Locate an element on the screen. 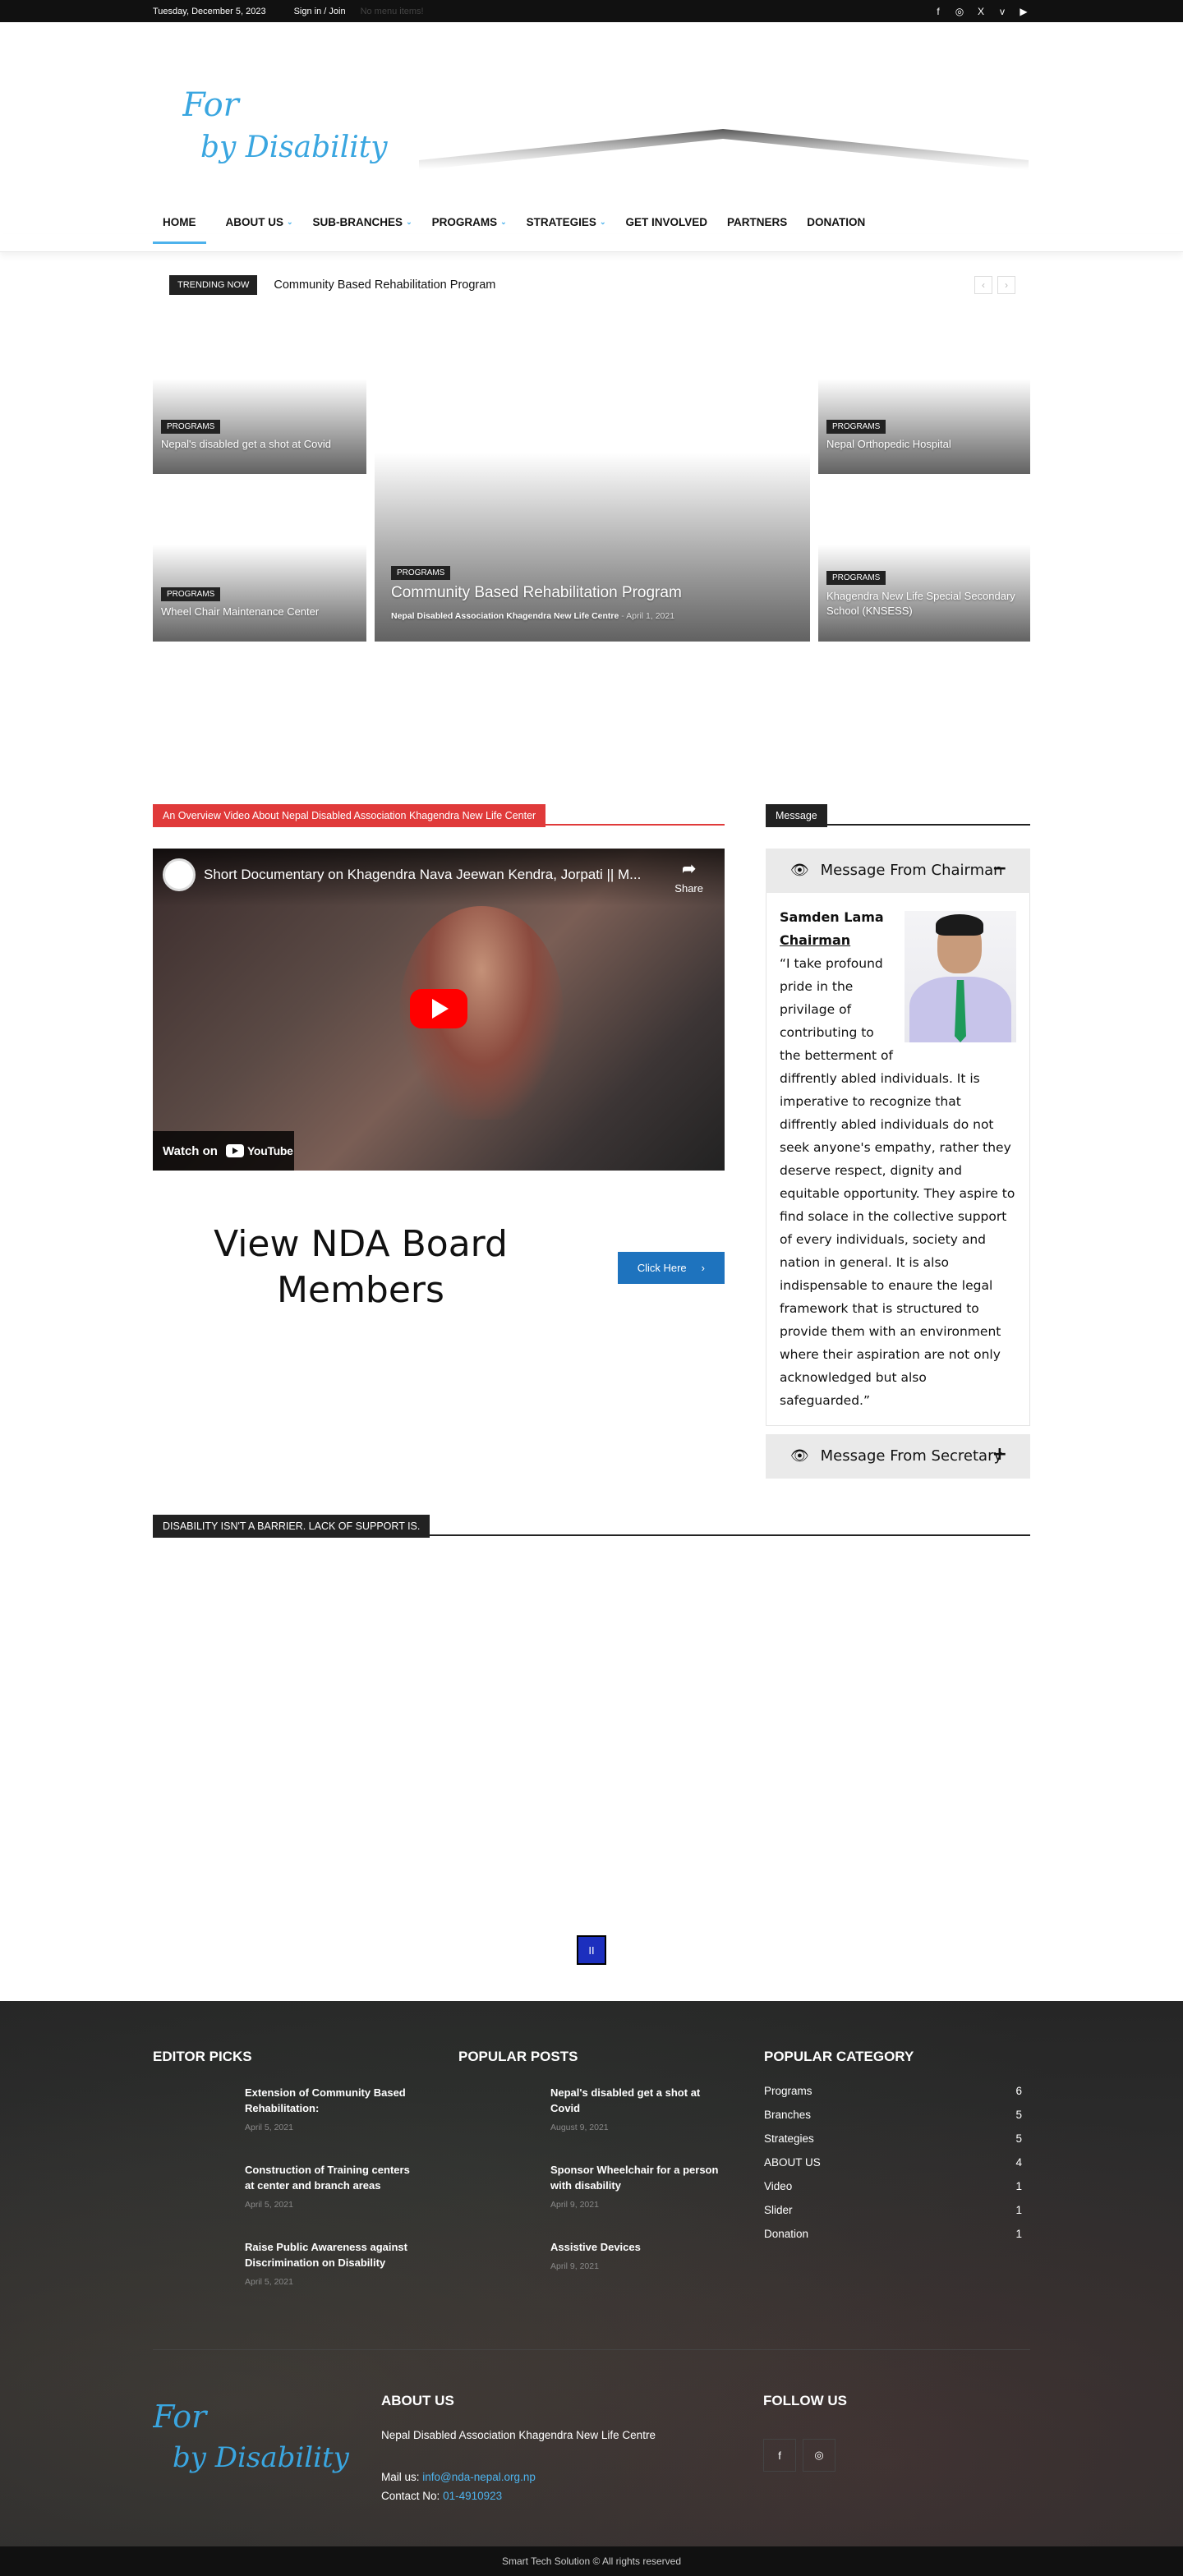  play-button is located at coordinates (439, 1009).